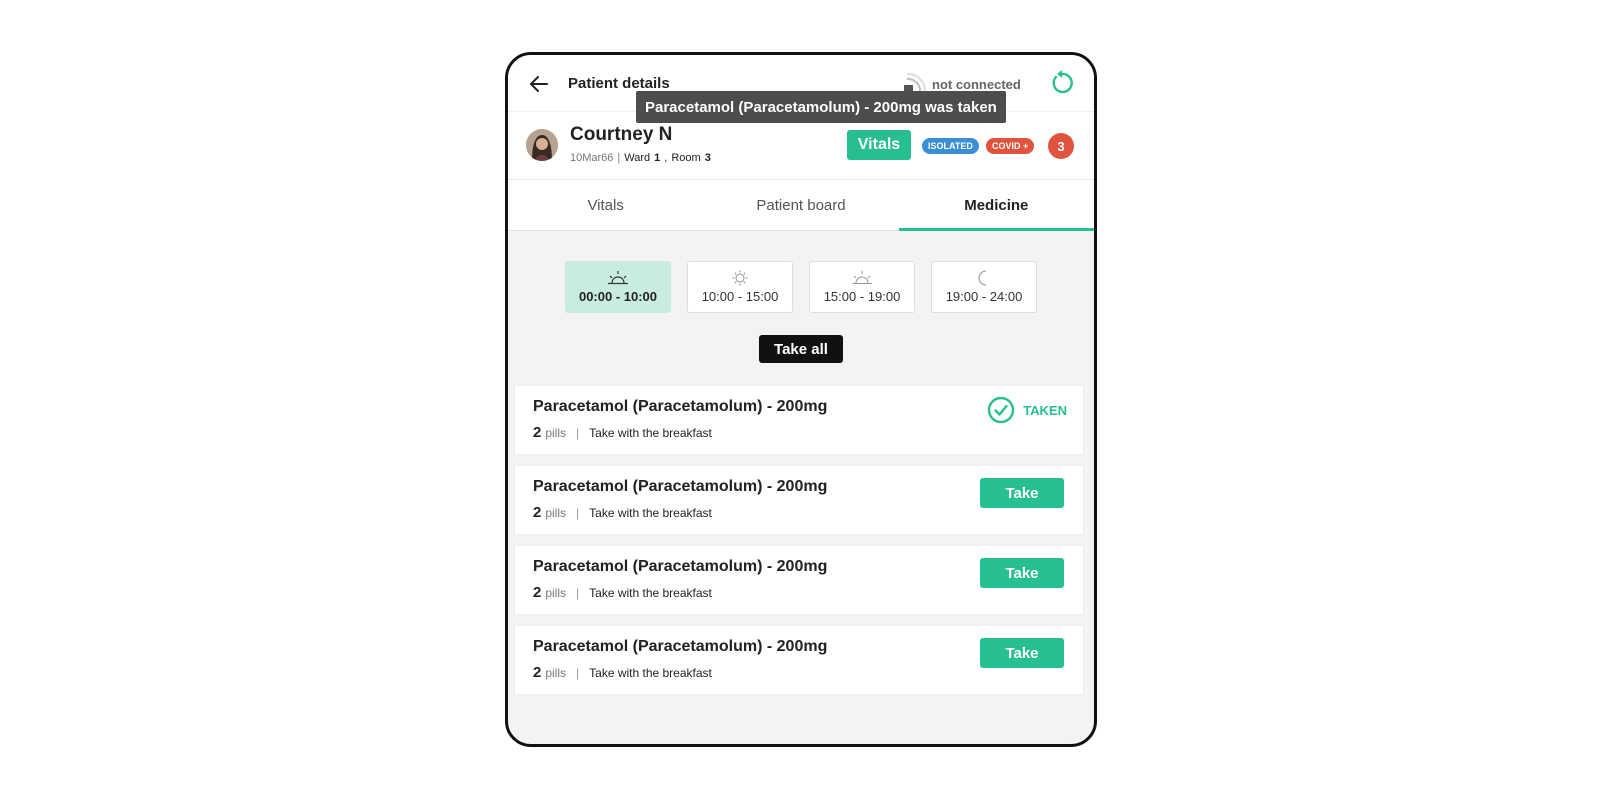  I want to click on room-label: Room, so click(686, 158).